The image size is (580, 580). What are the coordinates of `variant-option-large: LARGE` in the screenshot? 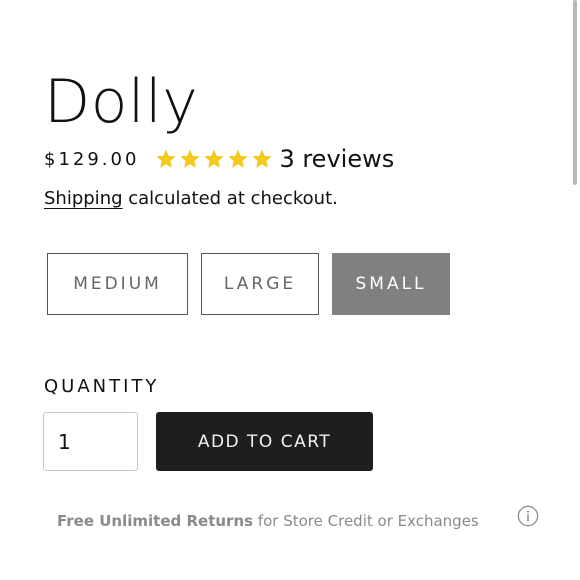 It's located at (260, 284).